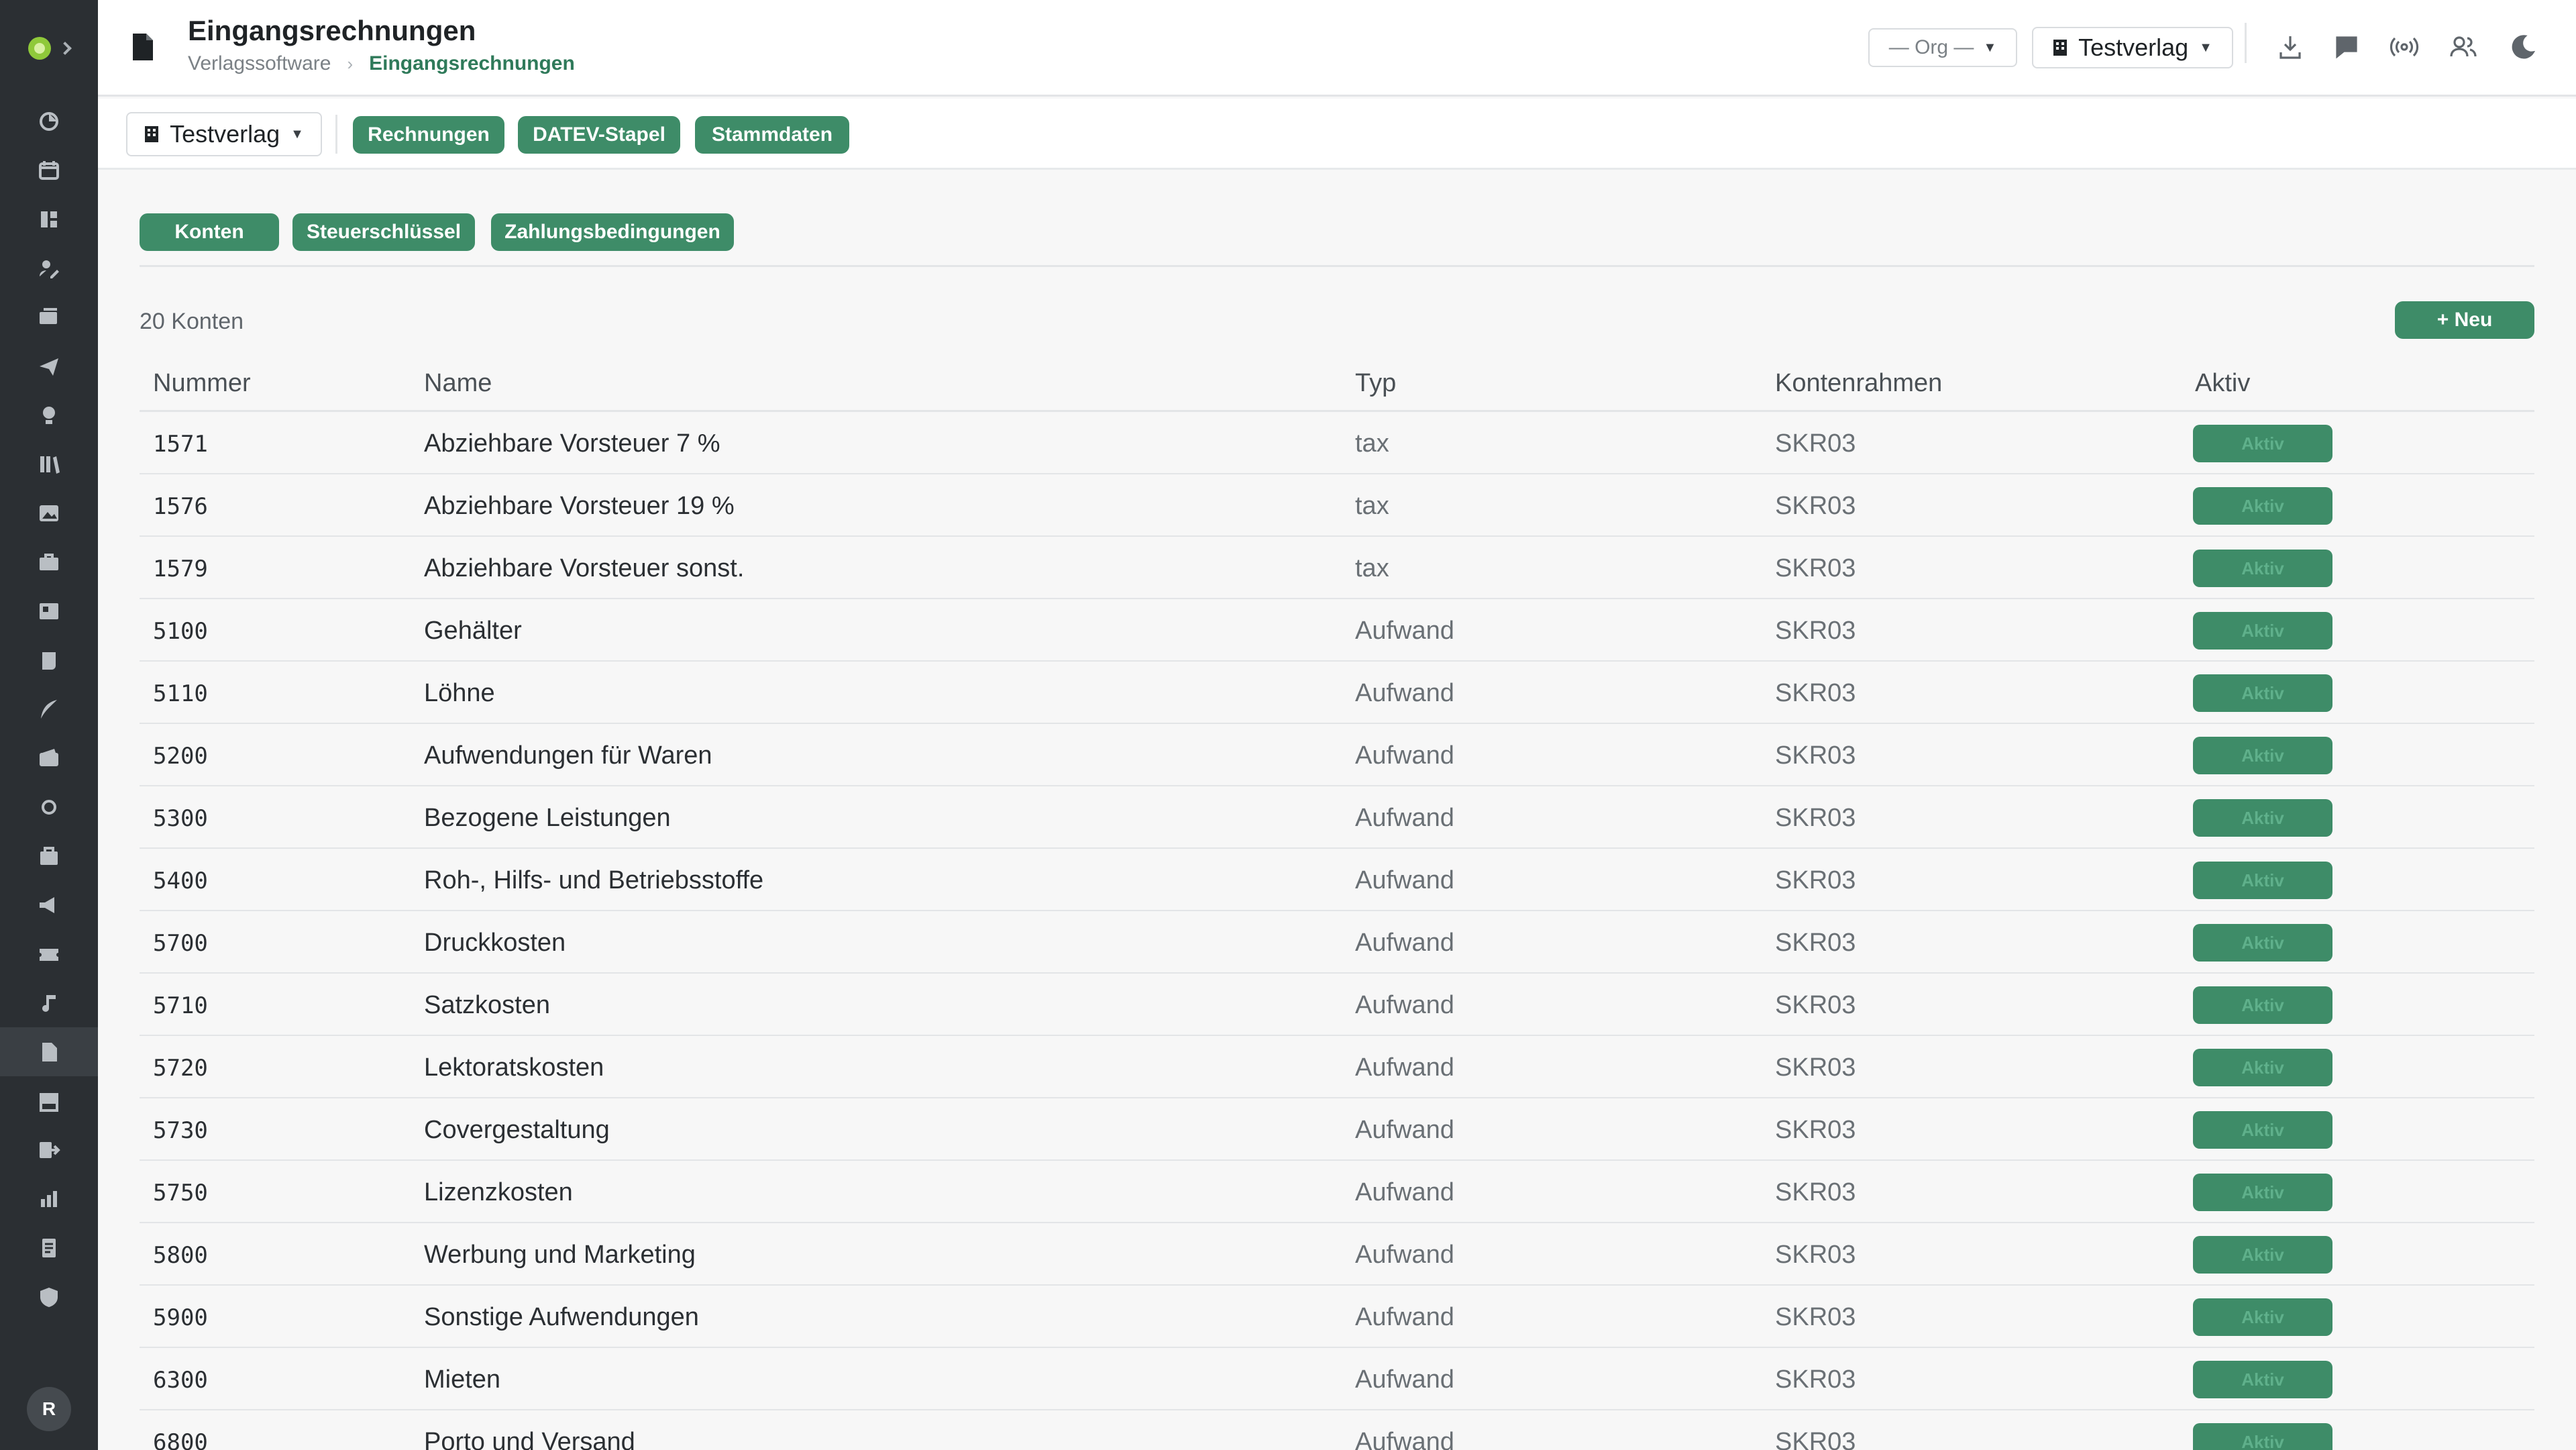  What do you see at coordinates (612, 232) in the screenshot?
I see `subtab-zahlungsbedingungen: Zahlungsbedingungen` at bounding box center [612, 232].